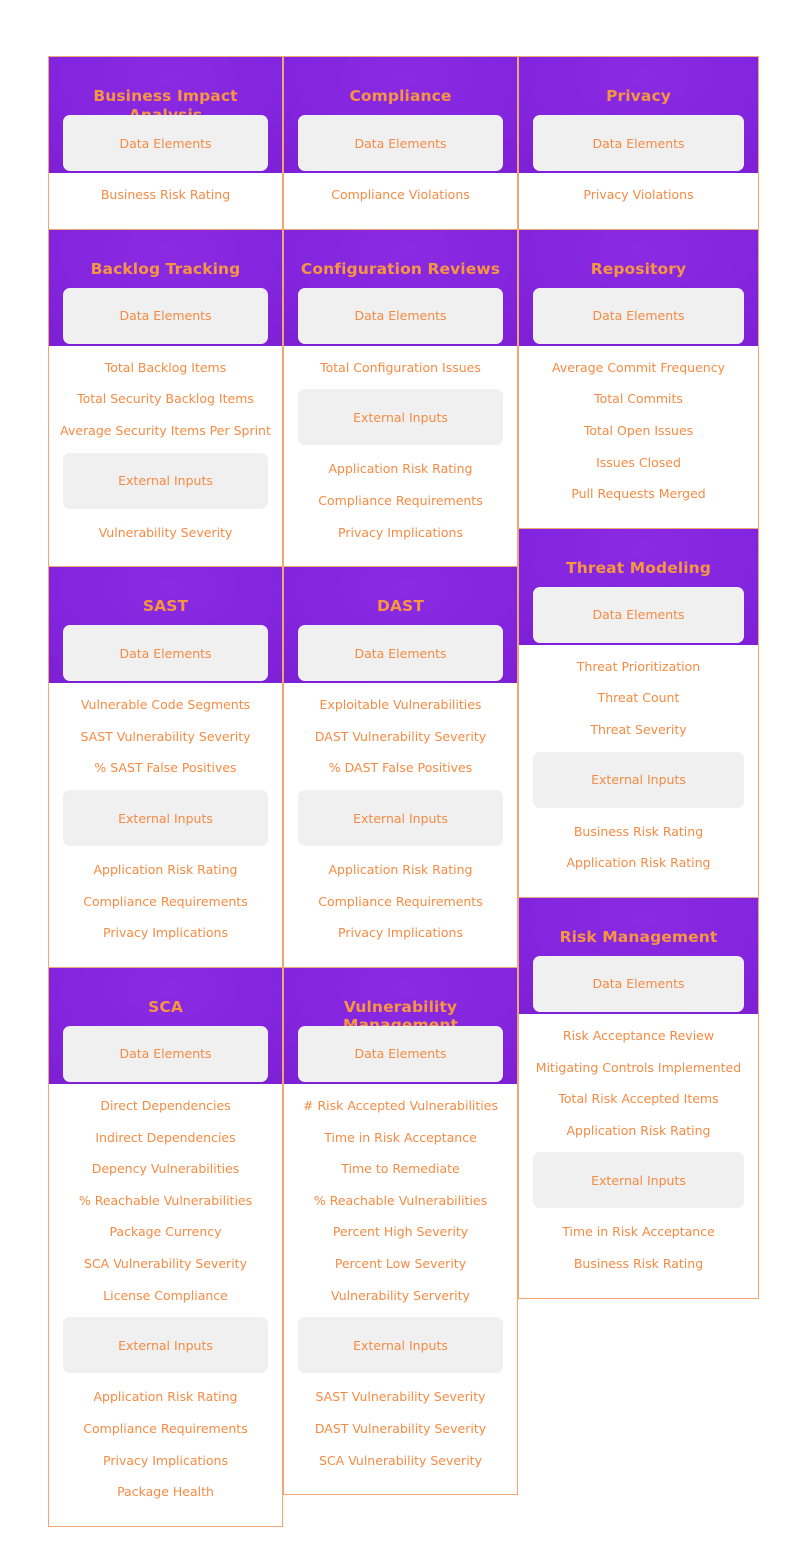 Image resolution: width=800 pixels, height=1558 pixels. Describe the element at coordinates (638, 268) in the screenshot. I see `card-title: Repository` at that location.